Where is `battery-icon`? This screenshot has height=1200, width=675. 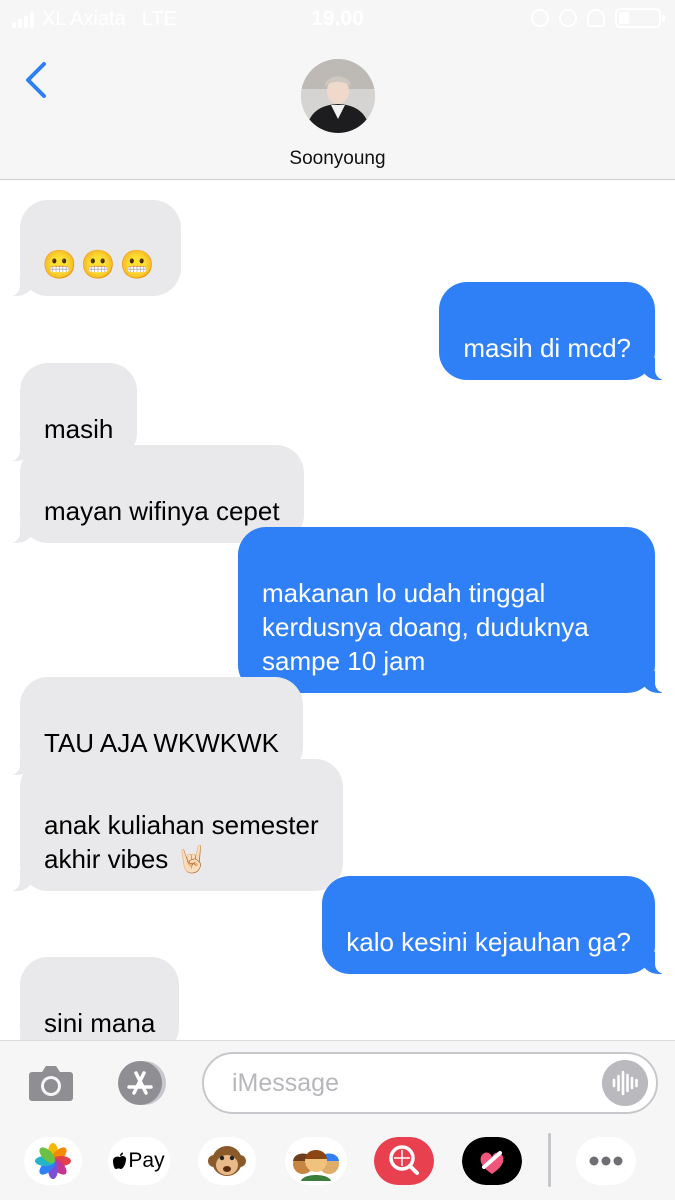
battery-icon is located at coordinates (640, 18).